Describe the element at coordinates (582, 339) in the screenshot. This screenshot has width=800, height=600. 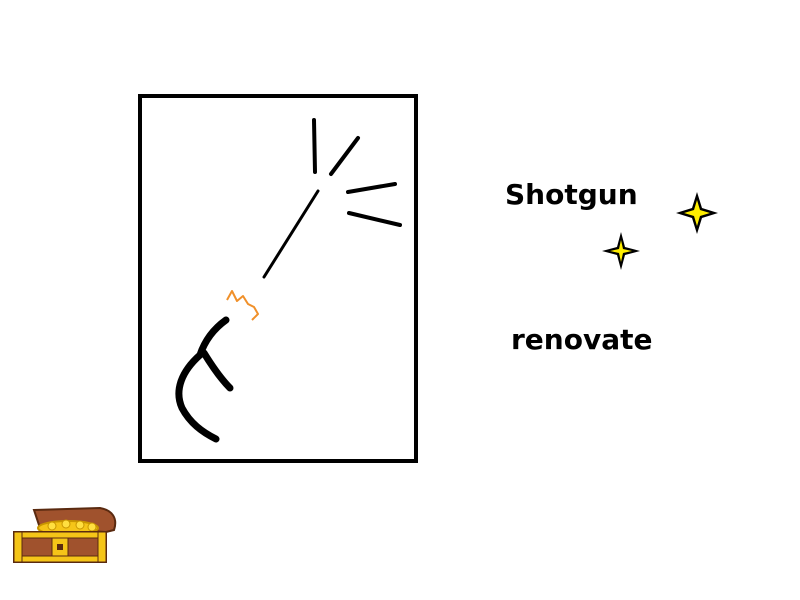
I see `guess-word: renovate` at that location.